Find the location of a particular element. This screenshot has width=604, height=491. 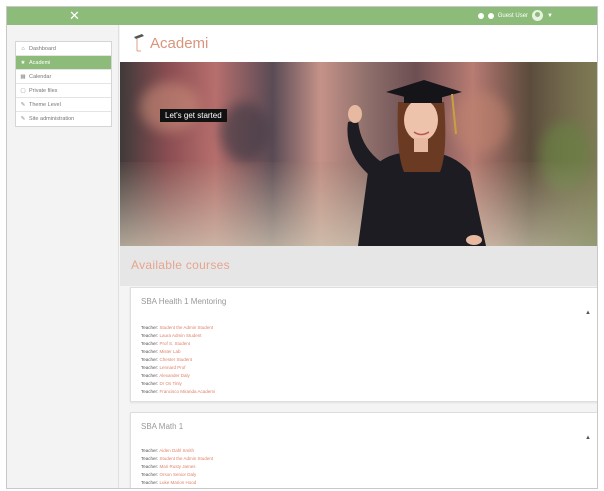

teacher-row: Teacher: Mister Lab is located at coordinates (178, 352).